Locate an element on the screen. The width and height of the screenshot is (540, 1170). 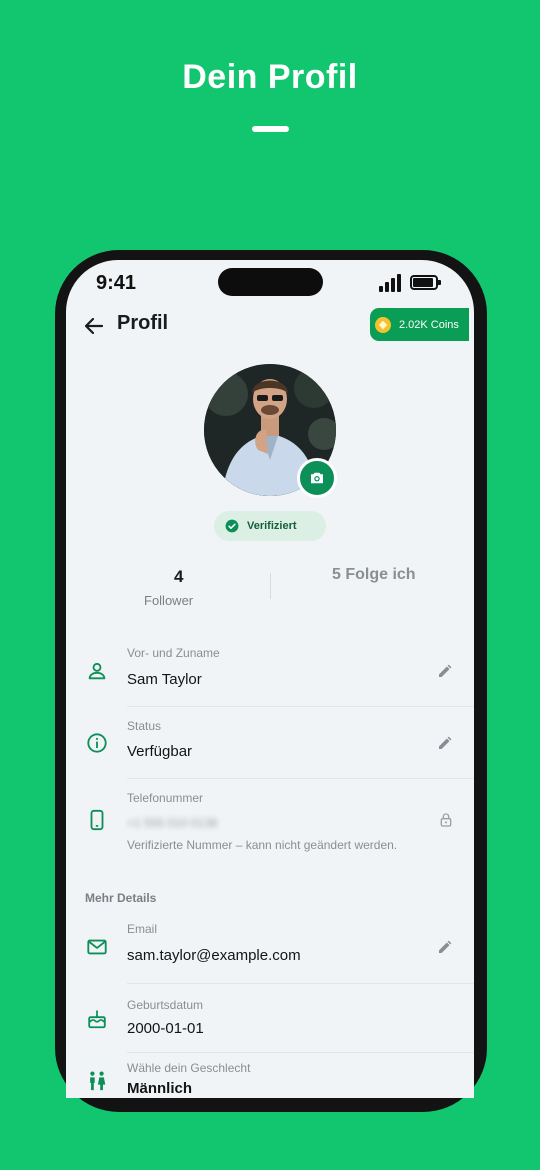
status-bar: 9:41 is located at coordinates (270, 285).